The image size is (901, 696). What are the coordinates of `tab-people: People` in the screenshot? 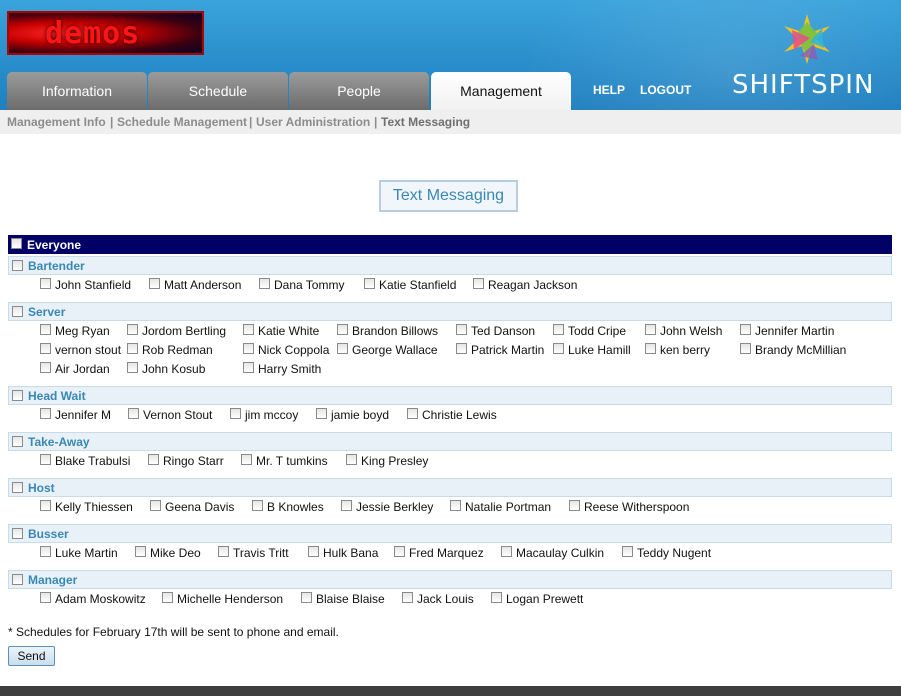 It's located at (359, 91).